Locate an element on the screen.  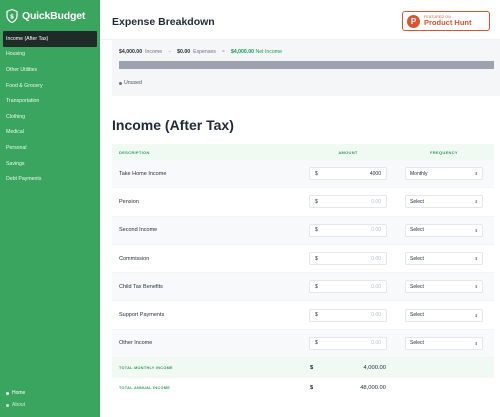
producthunt-big-text: Product Hunt is located at coordinates (448, 22).